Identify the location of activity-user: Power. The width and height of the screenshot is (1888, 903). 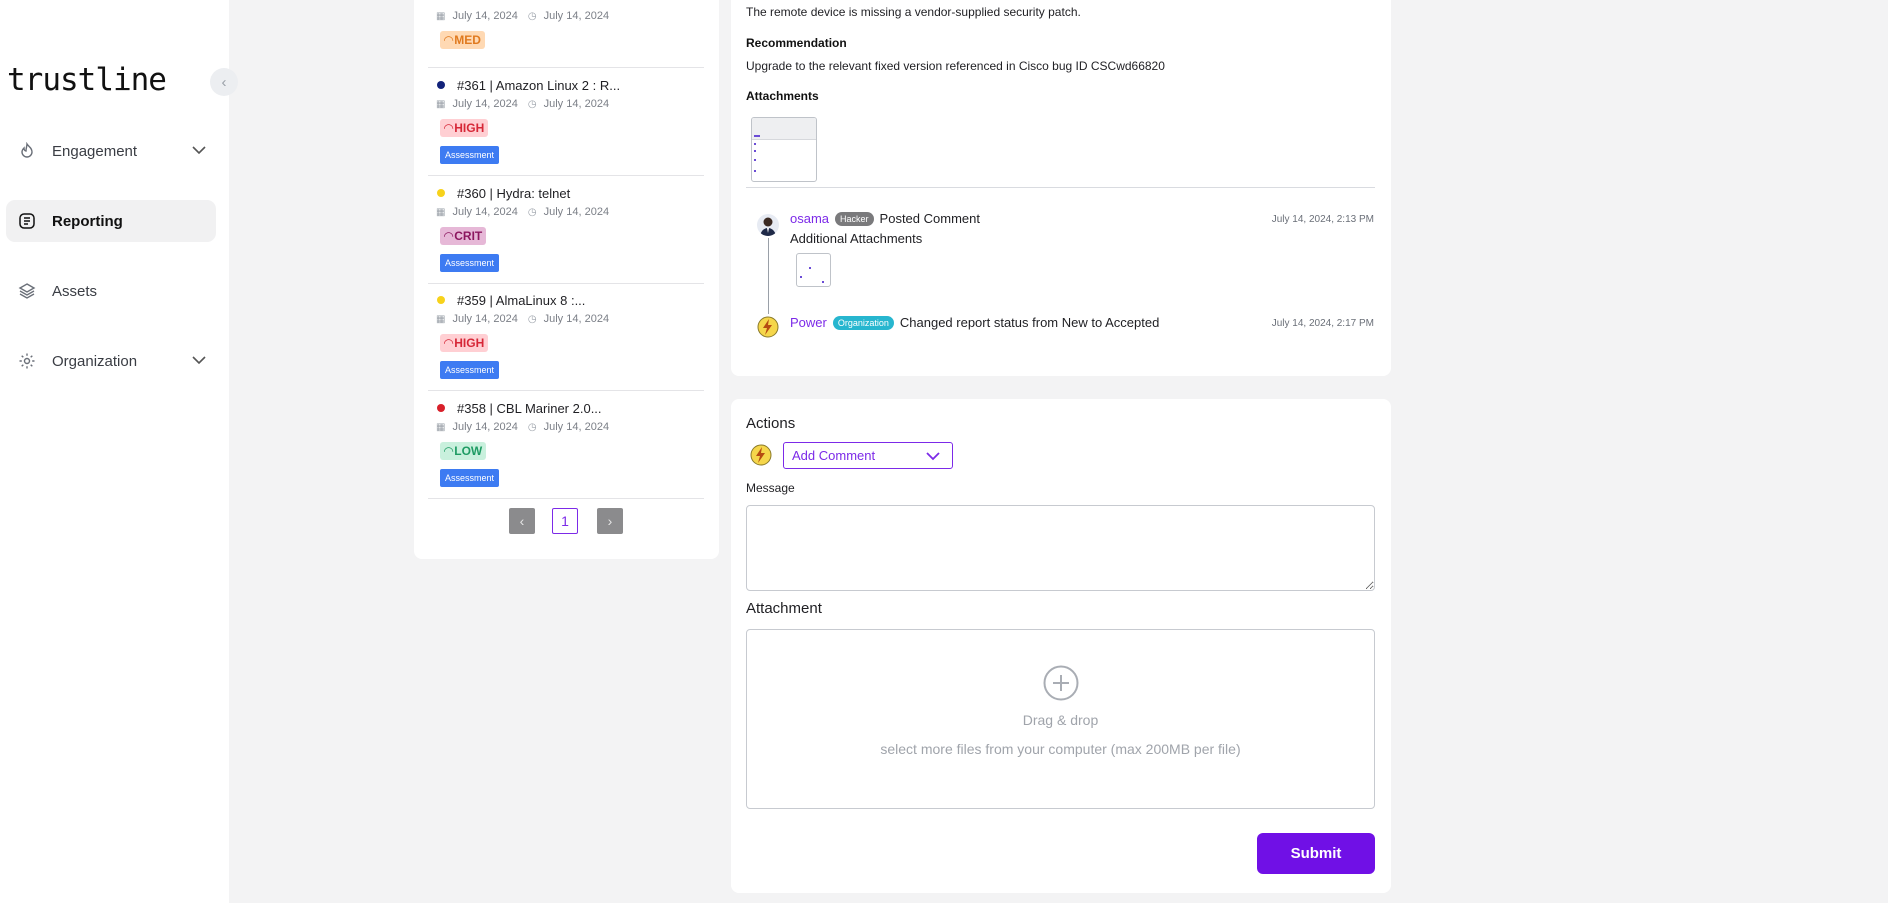
(808, 322).